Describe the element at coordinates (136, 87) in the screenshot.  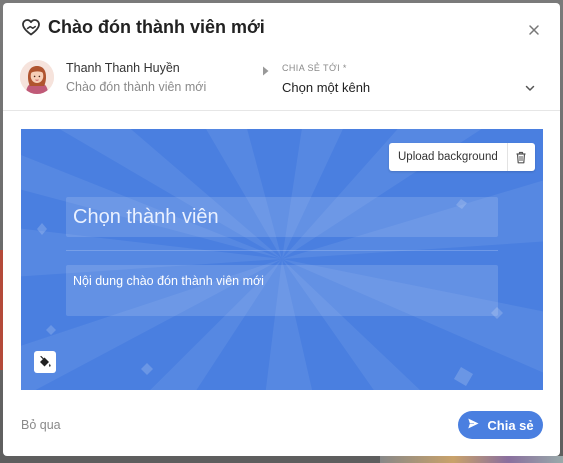
I see `sender-subtitle: Chào đón thành viên mới` at that location.